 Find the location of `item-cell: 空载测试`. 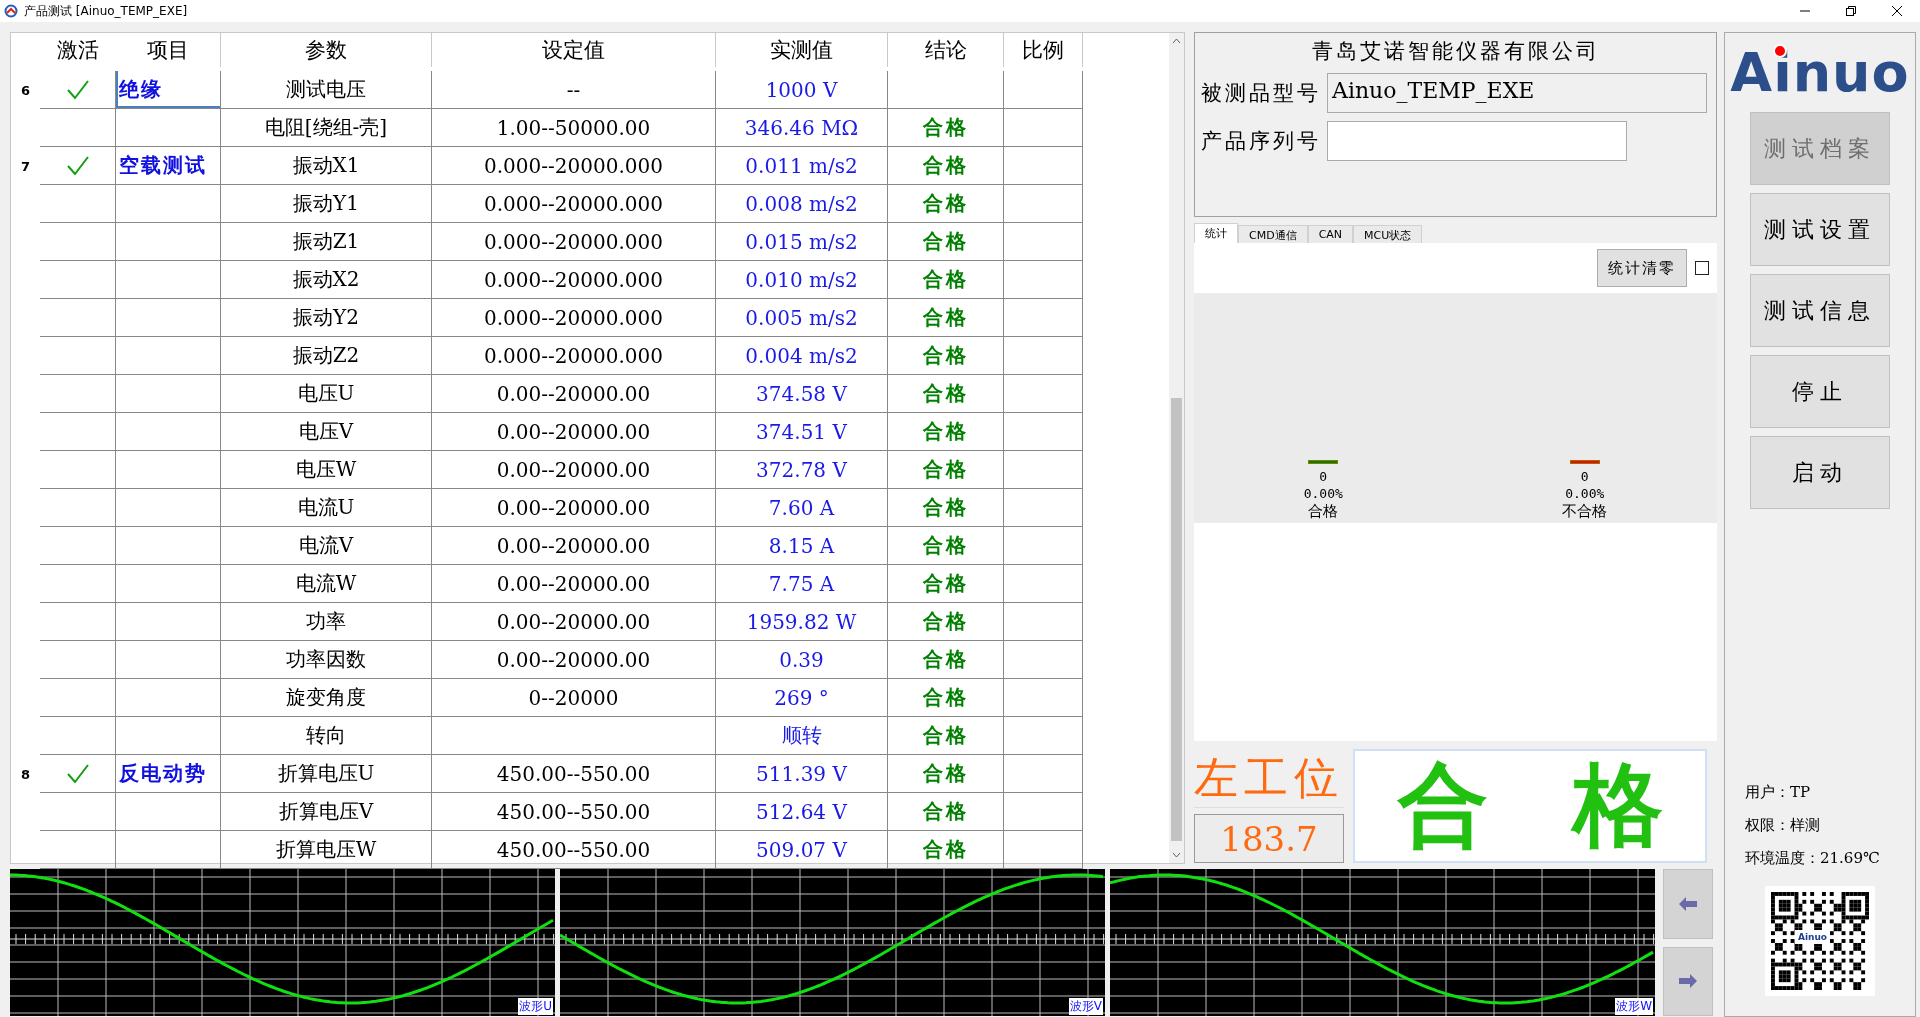

item-cell: 空载测试 is located at coordinates (168, 166).